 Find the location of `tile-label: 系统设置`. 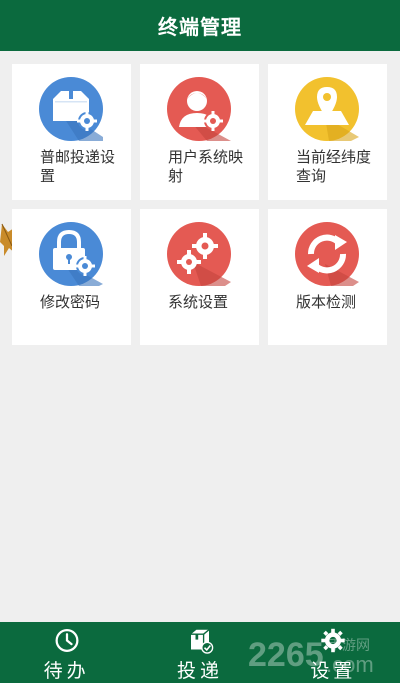

tile-label: 系统设置 is located at coordinates (198, 302).